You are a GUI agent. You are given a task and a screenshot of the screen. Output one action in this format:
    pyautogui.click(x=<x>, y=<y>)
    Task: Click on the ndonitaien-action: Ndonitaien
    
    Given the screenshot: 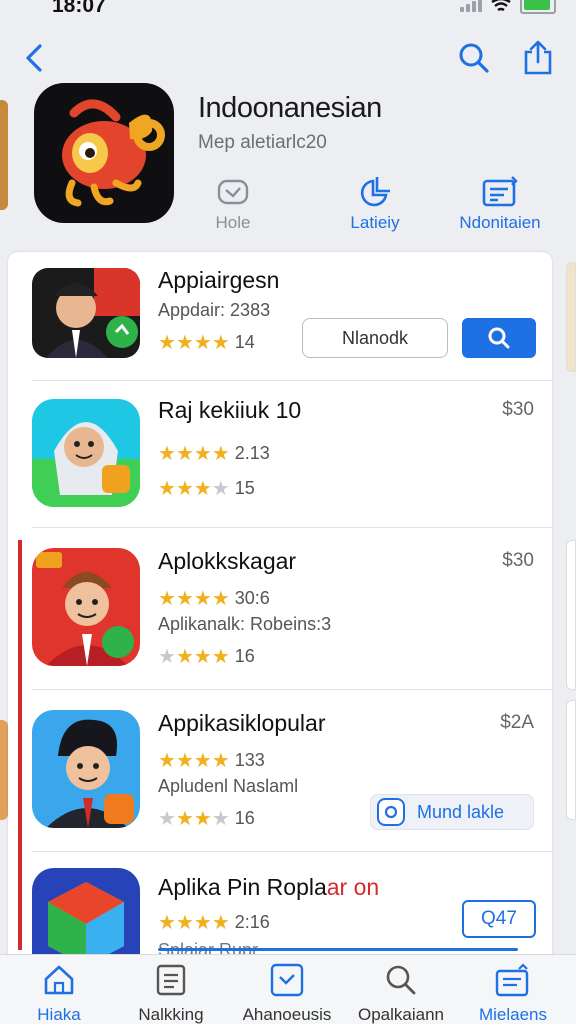 What is the action you would take?
    pyautogui.click(x=500, y=204)
    